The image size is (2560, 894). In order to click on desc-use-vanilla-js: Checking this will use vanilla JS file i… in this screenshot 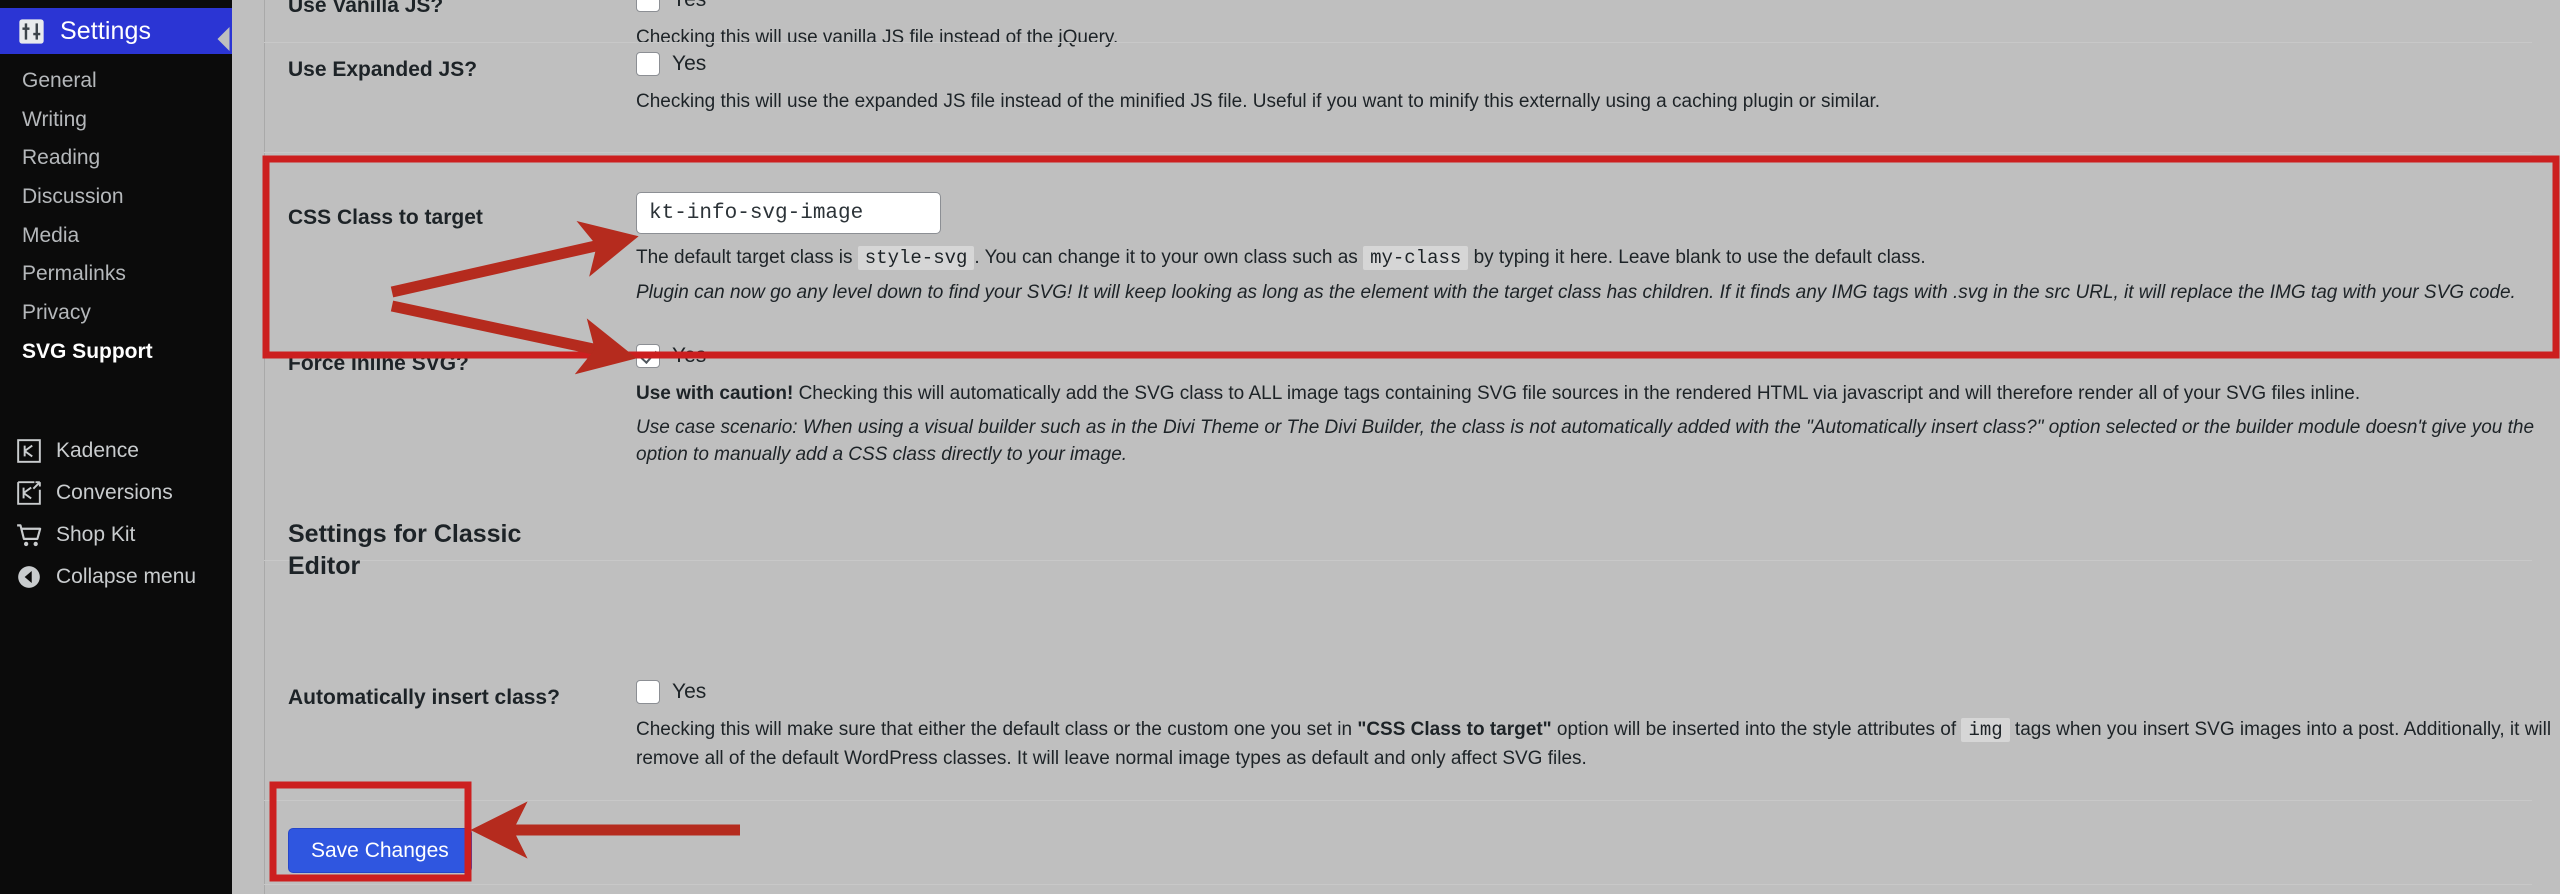, I will do `click(877, 37)`.